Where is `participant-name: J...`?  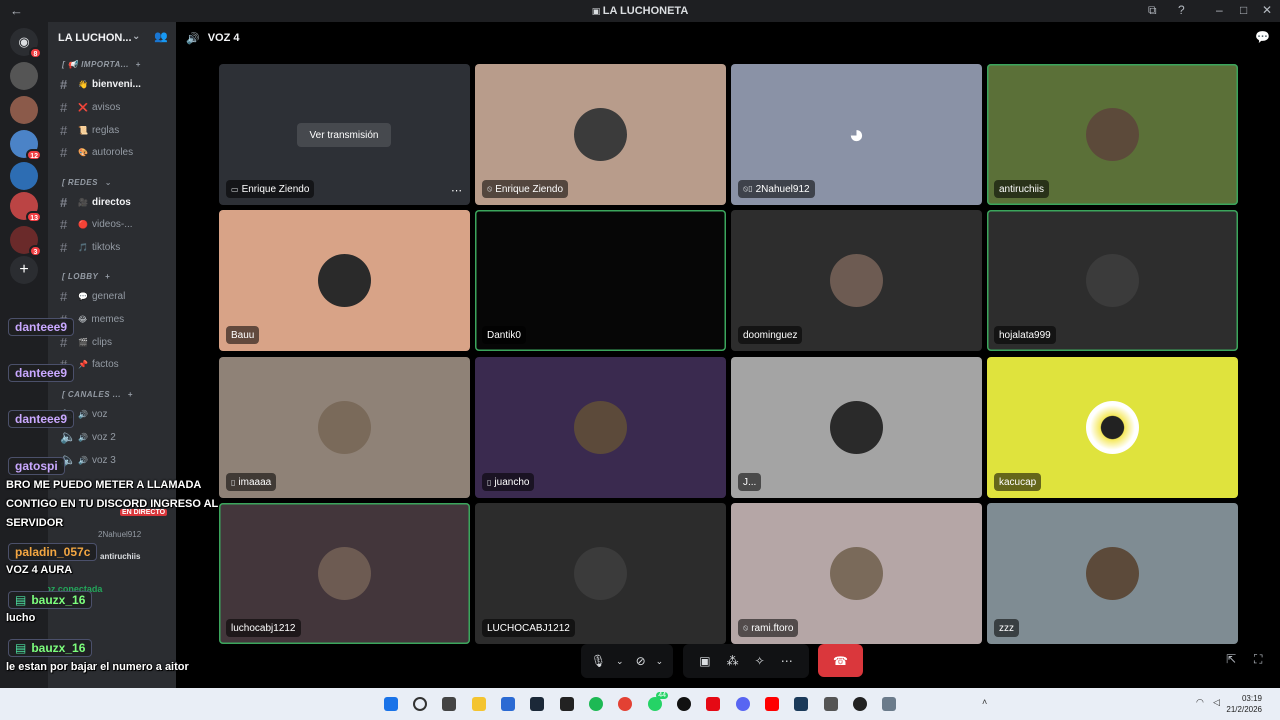 participant-name: J... is located at coordinates (750, 482).